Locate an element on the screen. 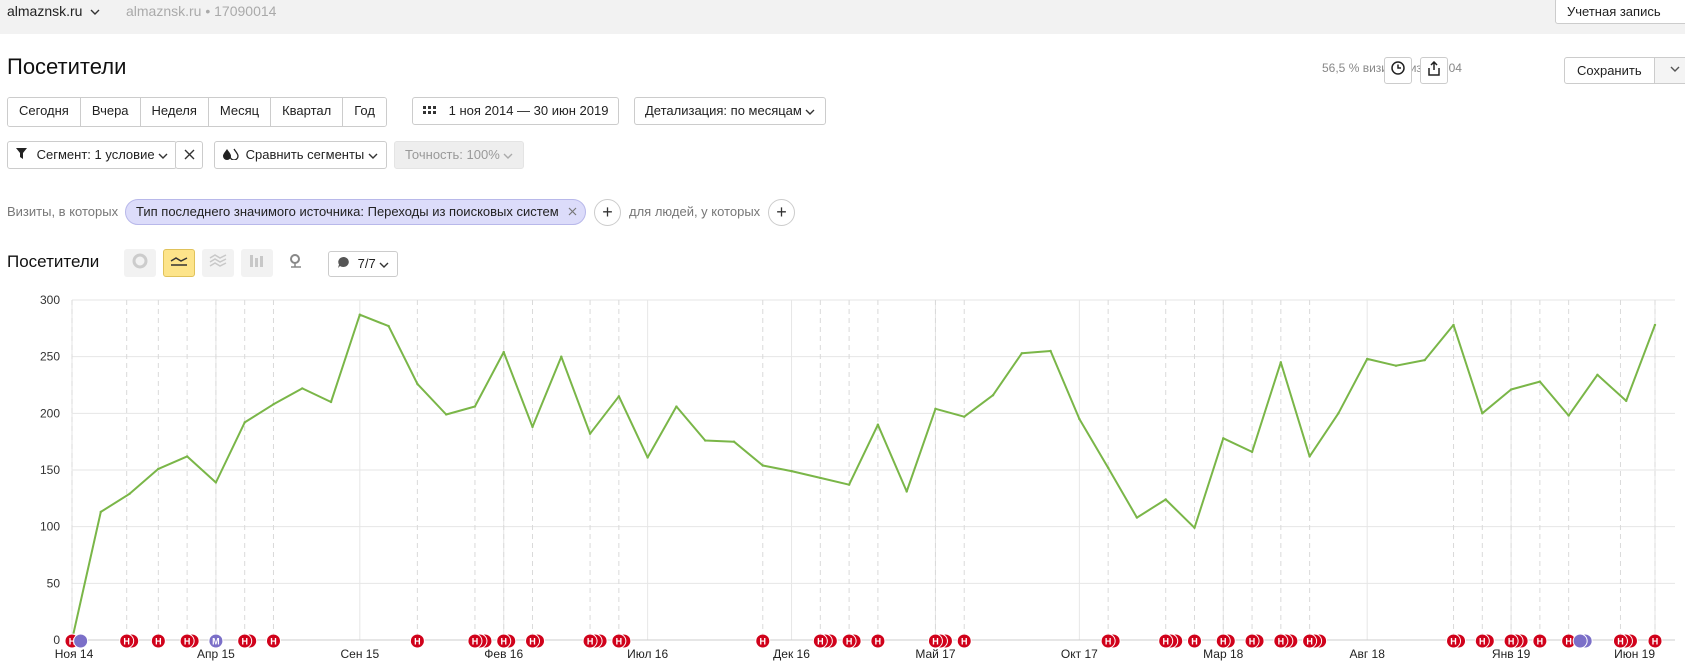 The image size is (1685, 667). period-week: Неделя is located at coordinates (174, 112).